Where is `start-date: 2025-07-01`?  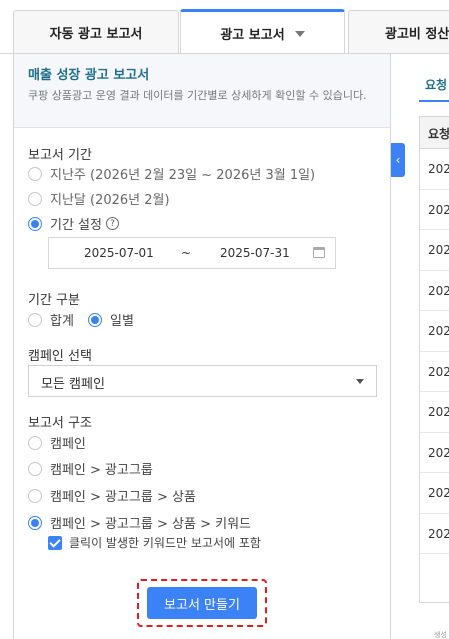
start-date: 2025-07-01 is located at coordinates (119, 253).